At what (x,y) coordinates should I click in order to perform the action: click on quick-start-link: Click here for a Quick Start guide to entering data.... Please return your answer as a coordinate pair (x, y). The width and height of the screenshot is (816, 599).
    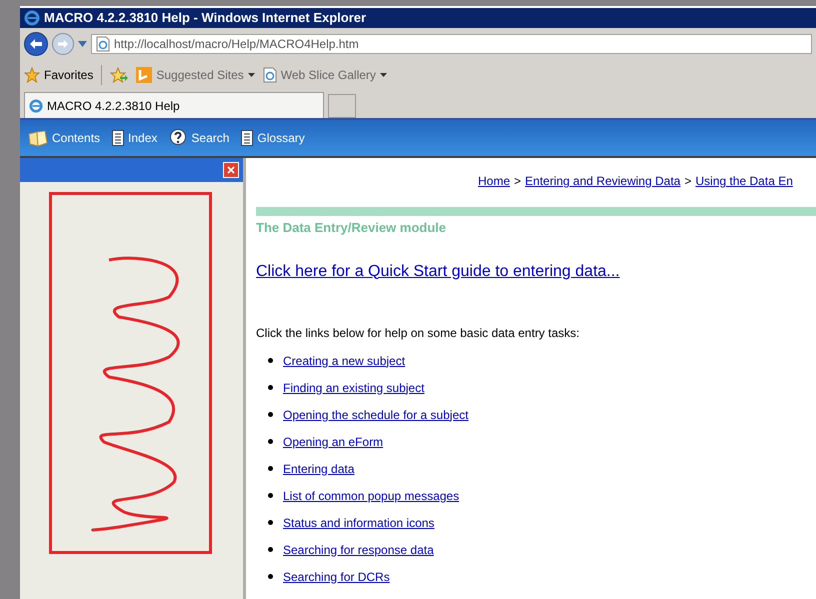
    Looking at the image, I should click on (536, 272).